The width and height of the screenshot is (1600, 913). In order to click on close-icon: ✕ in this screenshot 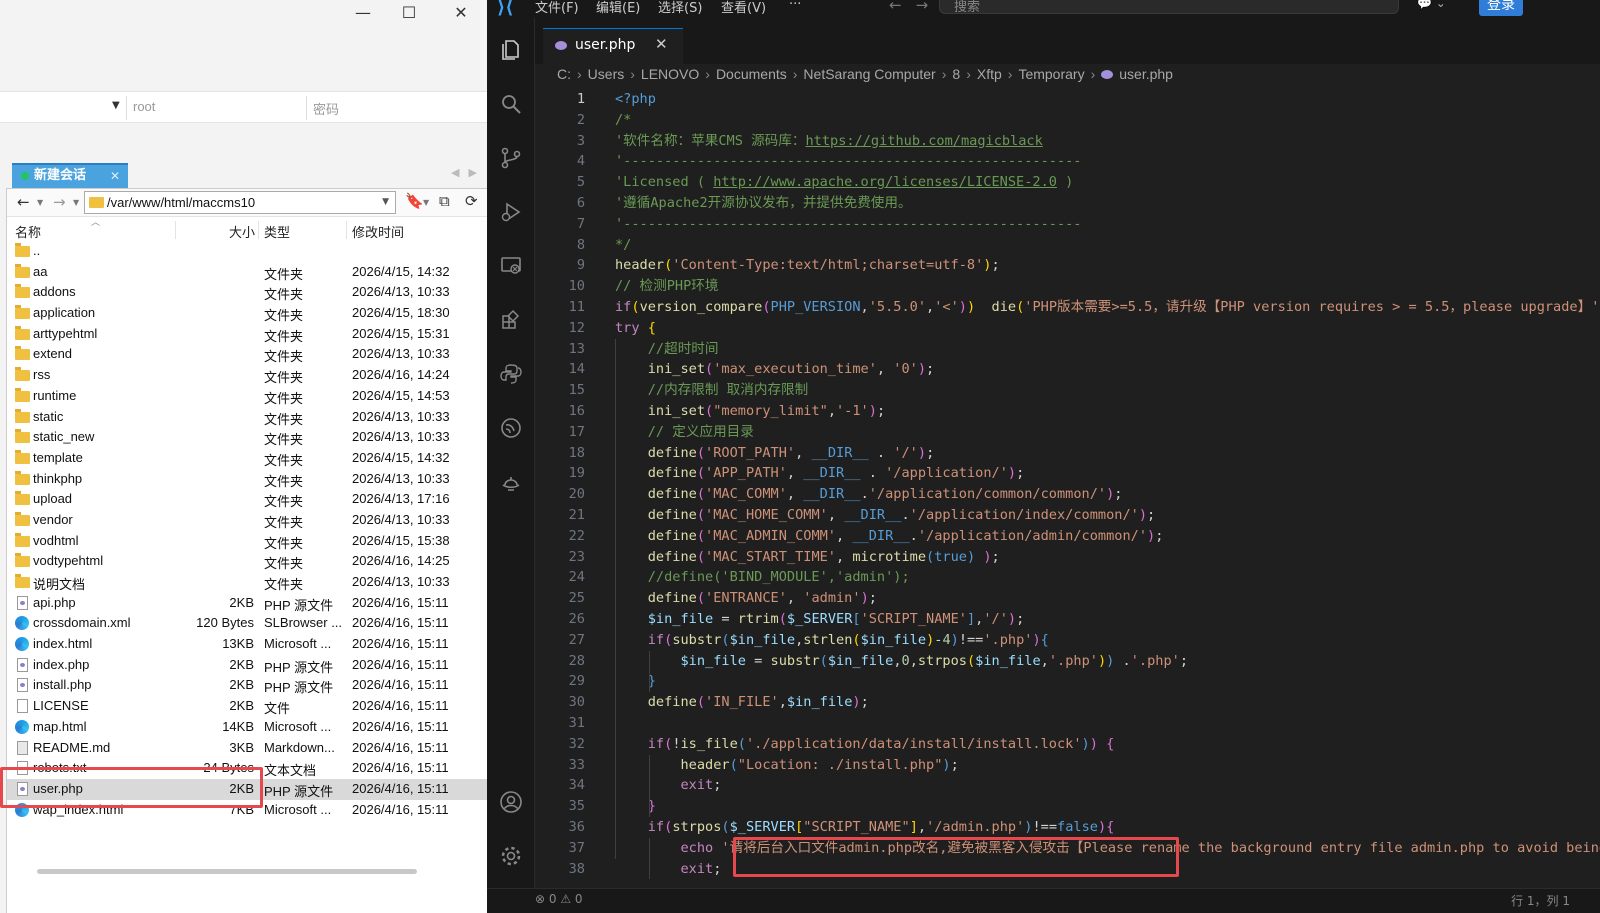, I will do `click(661, 44)`.